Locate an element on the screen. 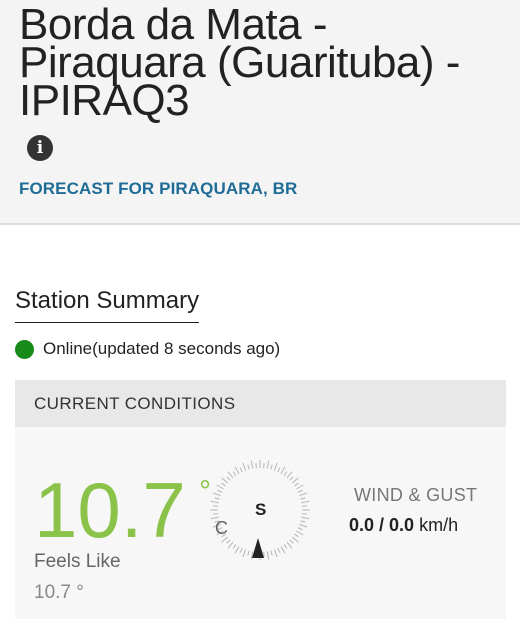  wind-unit: km/h is located at coordinates (436, 525).